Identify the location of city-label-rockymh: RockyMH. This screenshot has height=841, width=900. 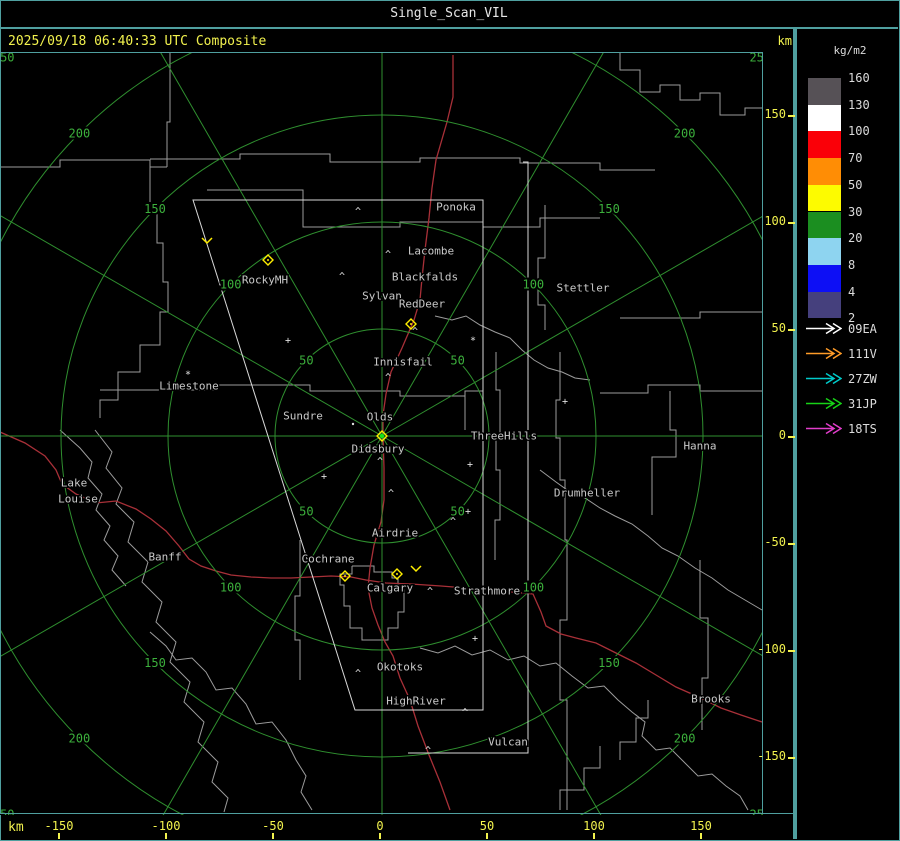
(265, 280).